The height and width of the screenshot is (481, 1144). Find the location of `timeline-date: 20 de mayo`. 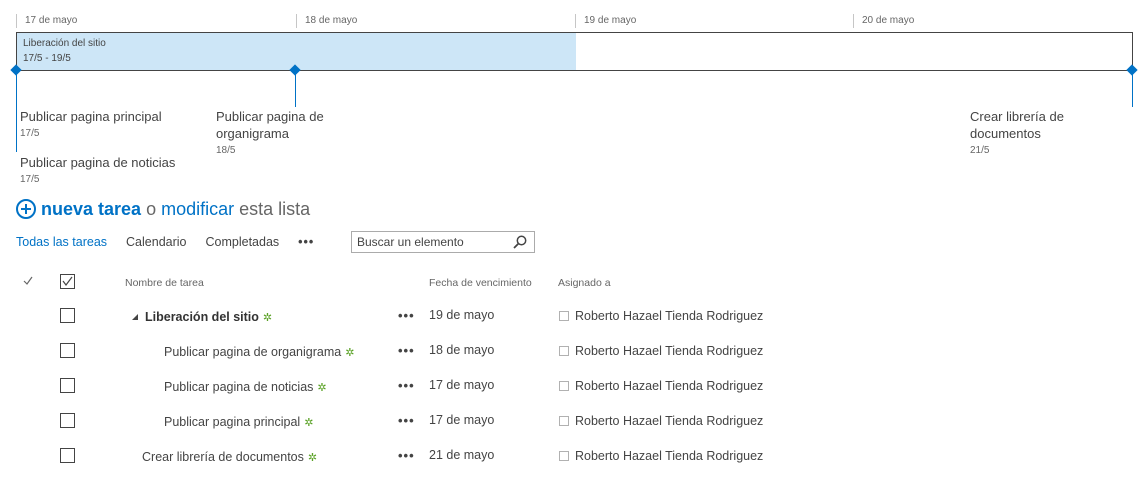

timeline-date: 20 de mayo is located at coordinates (883, 21).